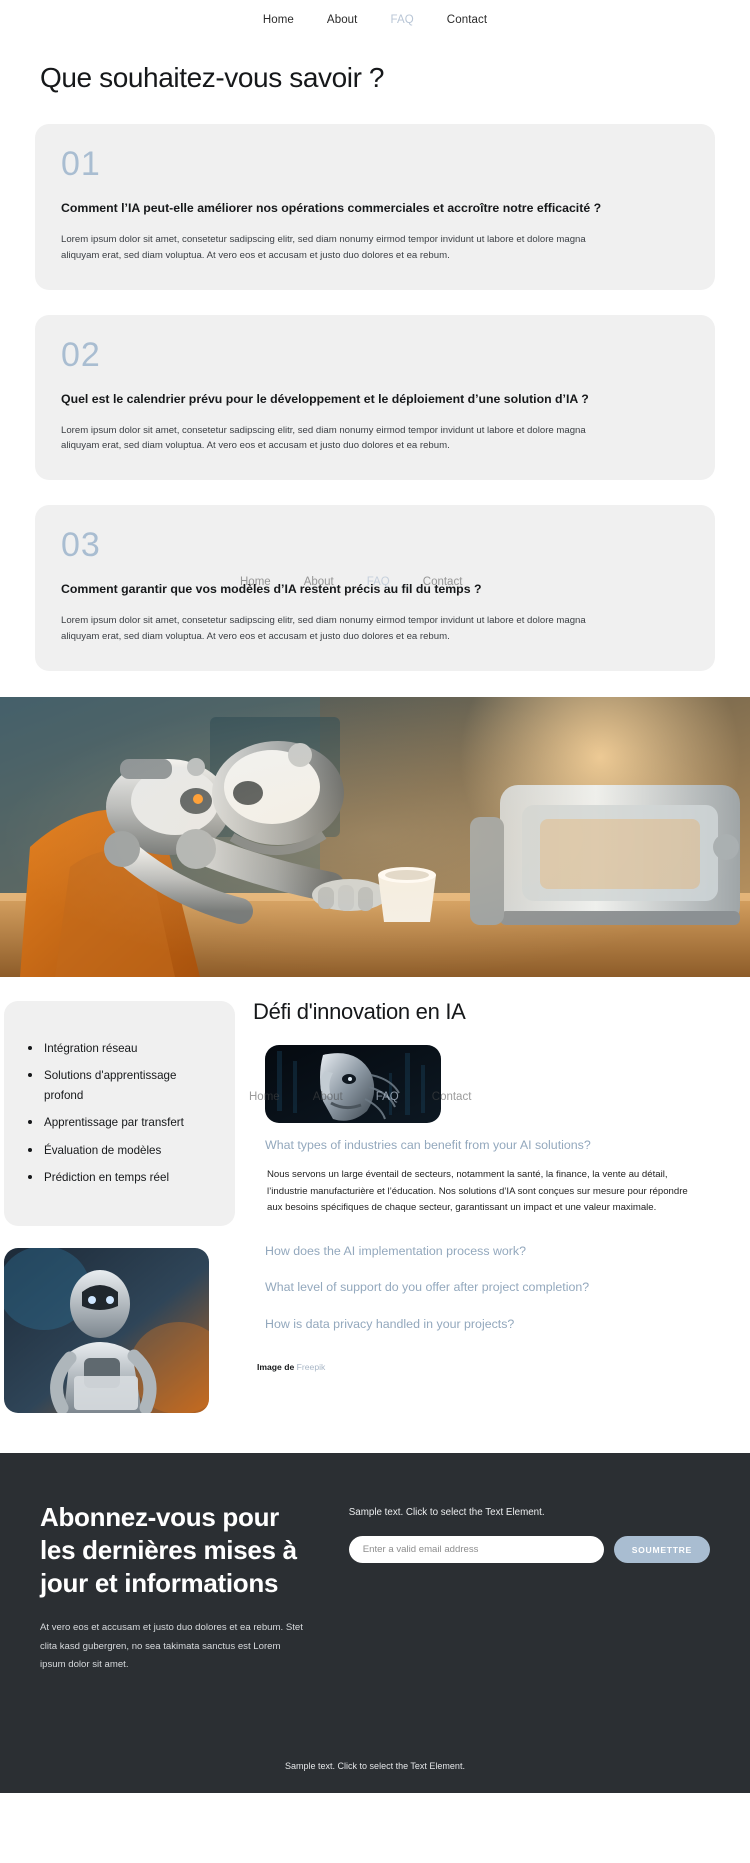  Describe the element at coordinates (401, 20) in the screenshot. I see `nav-item-faq: FAQ` at that location.